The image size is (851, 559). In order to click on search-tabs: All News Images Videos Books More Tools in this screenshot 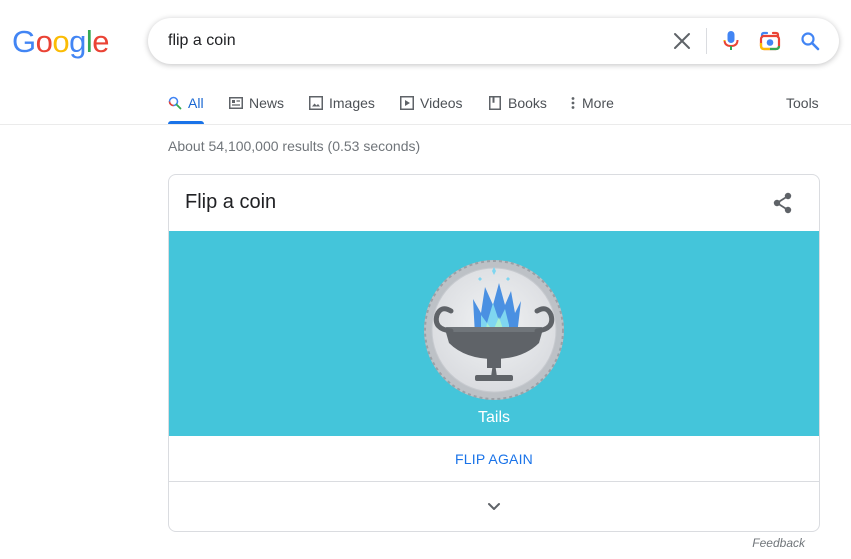, I will do `click(425, 103)`.